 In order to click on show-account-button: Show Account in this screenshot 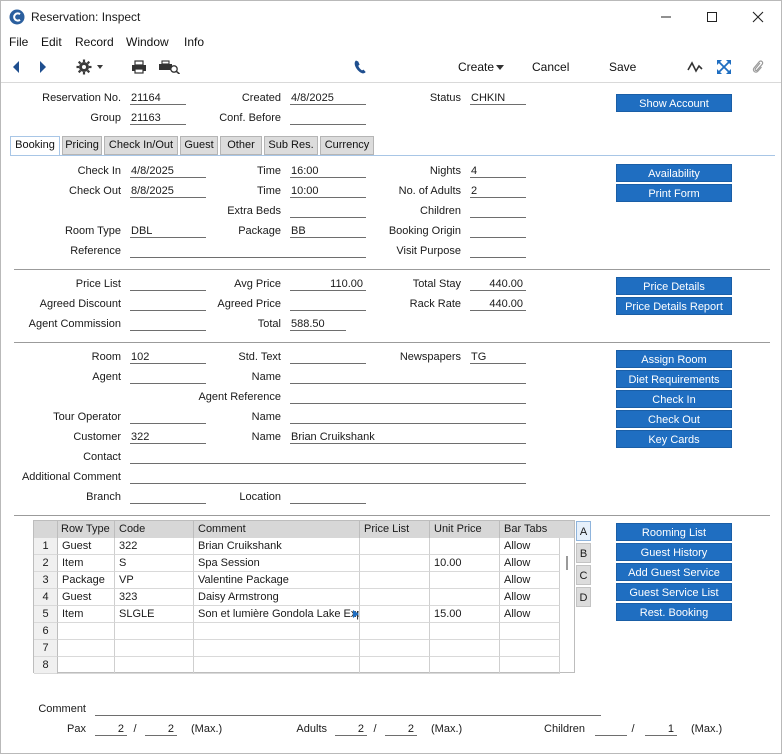, I will do `click(674, 103)`.